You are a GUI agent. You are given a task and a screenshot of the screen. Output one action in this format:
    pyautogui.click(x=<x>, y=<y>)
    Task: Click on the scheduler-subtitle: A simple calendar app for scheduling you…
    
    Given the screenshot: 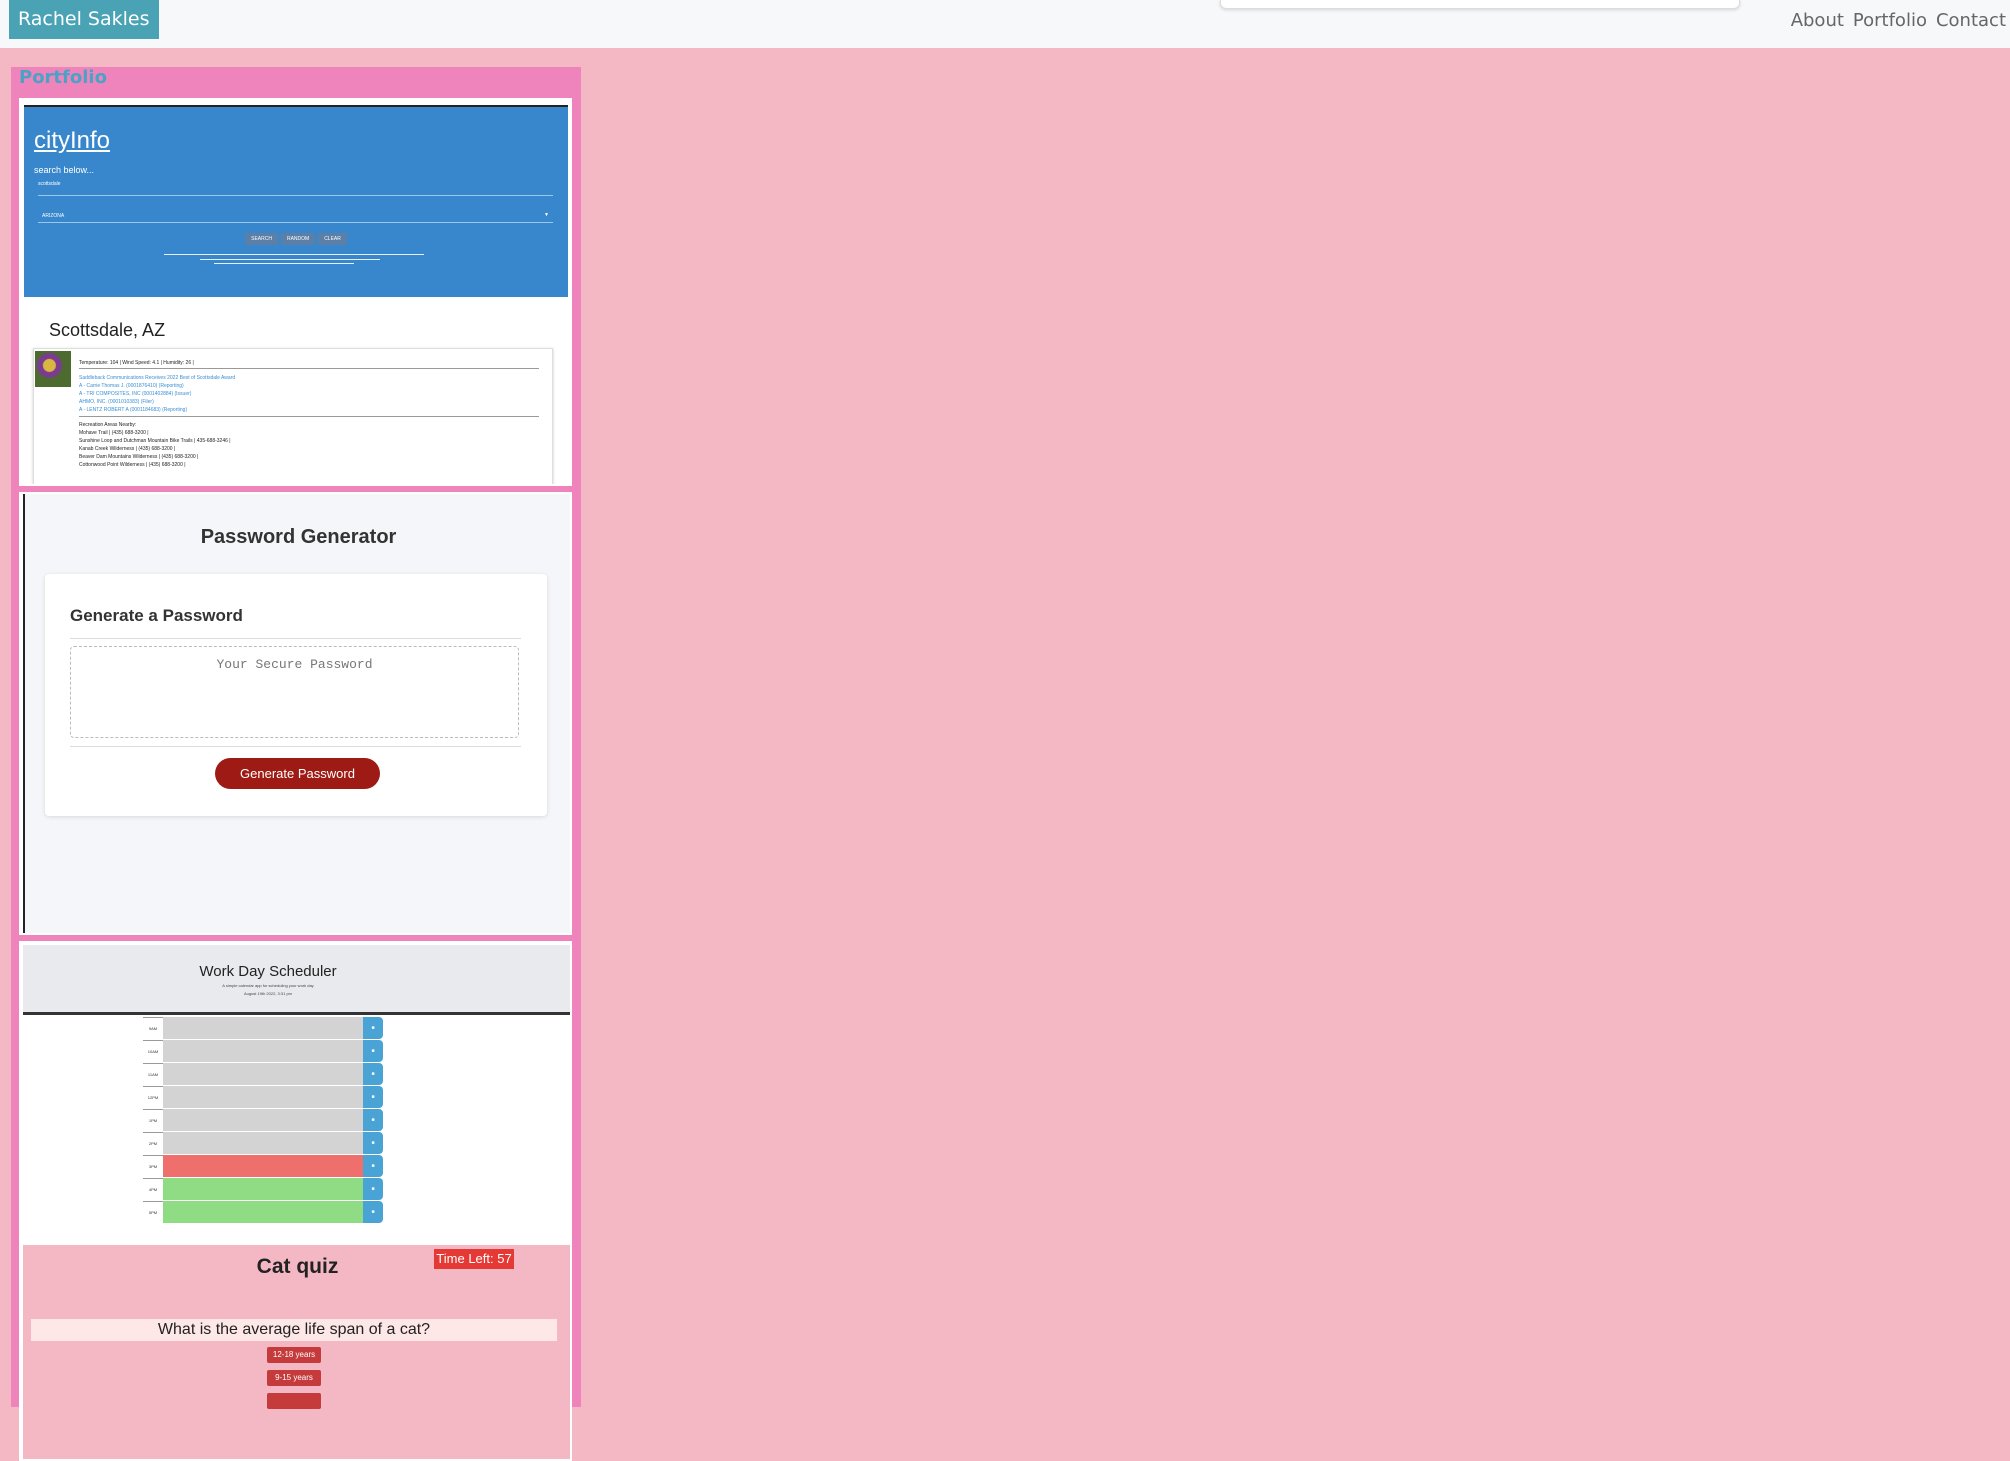 What is the action you would take?
    pyautogui.click(x=268, y=985)
    